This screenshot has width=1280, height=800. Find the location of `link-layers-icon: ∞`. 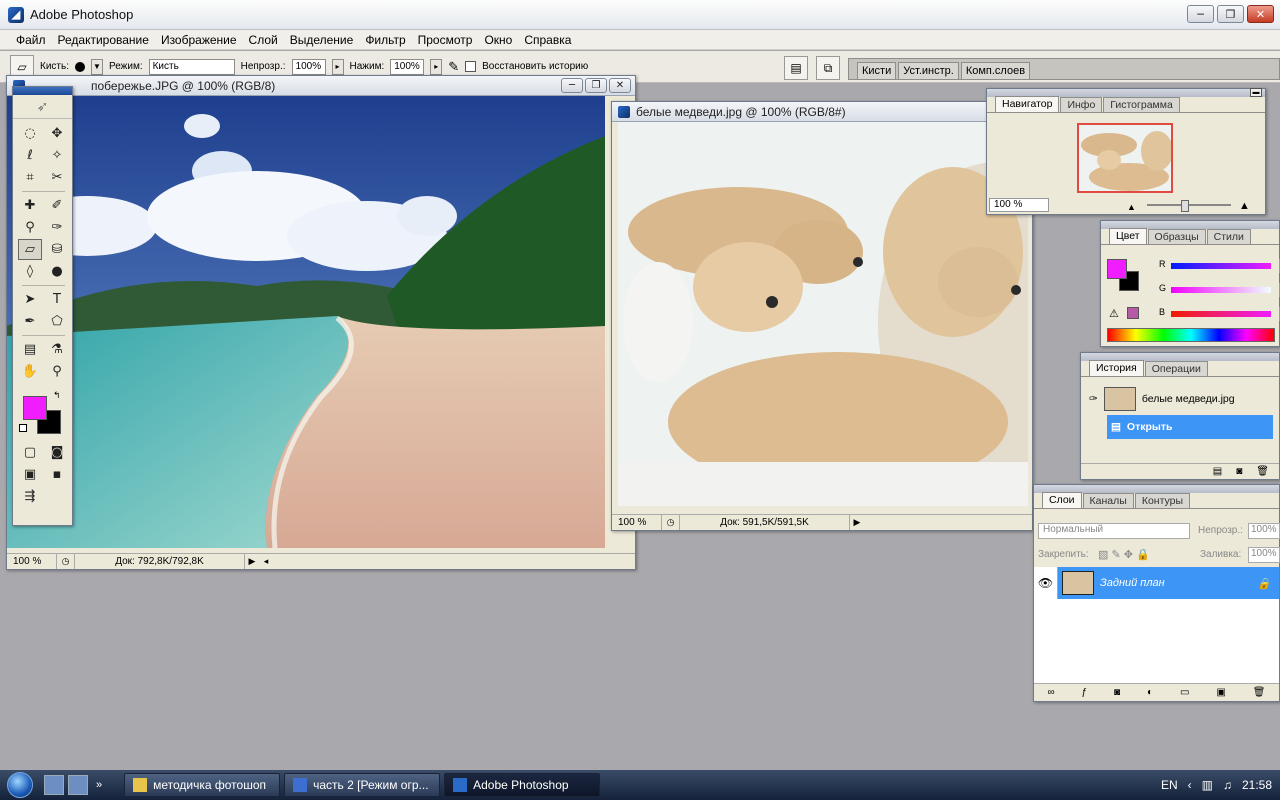

link-layers-icon: ∞ is located at coordinates (1050, 692).